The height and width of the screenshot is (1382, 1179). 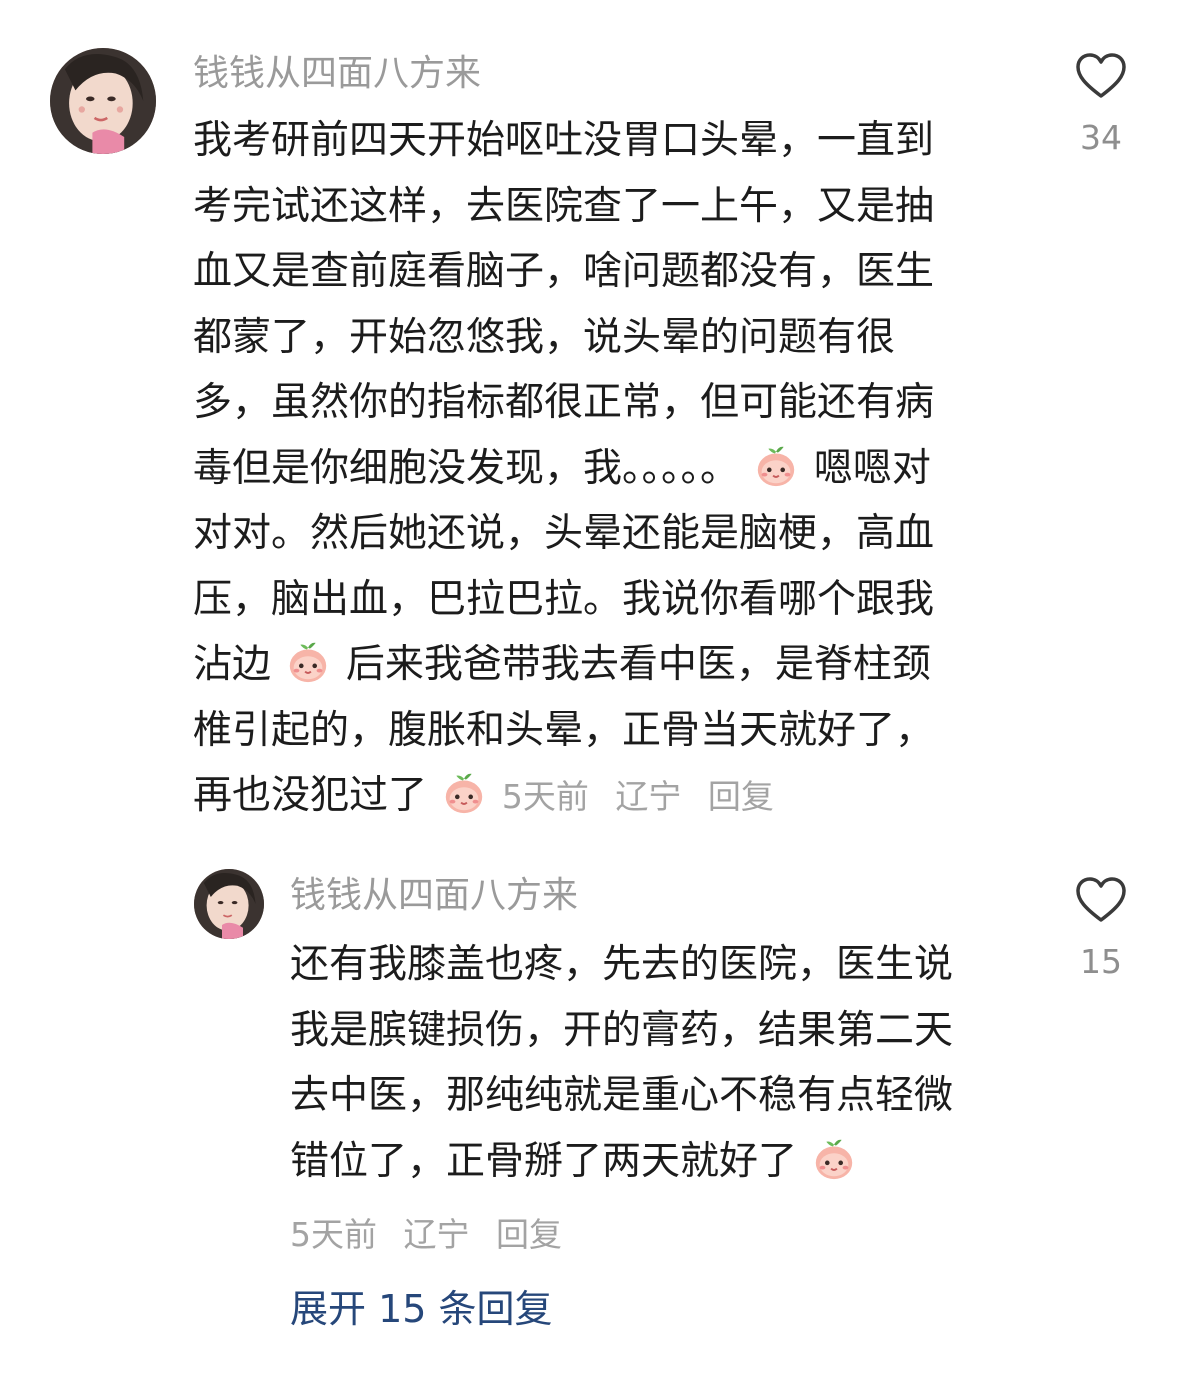 What do you see at coordinates (544, 337) in the screenshot?
I see `comment-line: 都蒙了，开始忽悠我，说头晕的问题有很` at bounding box center [544, 337].